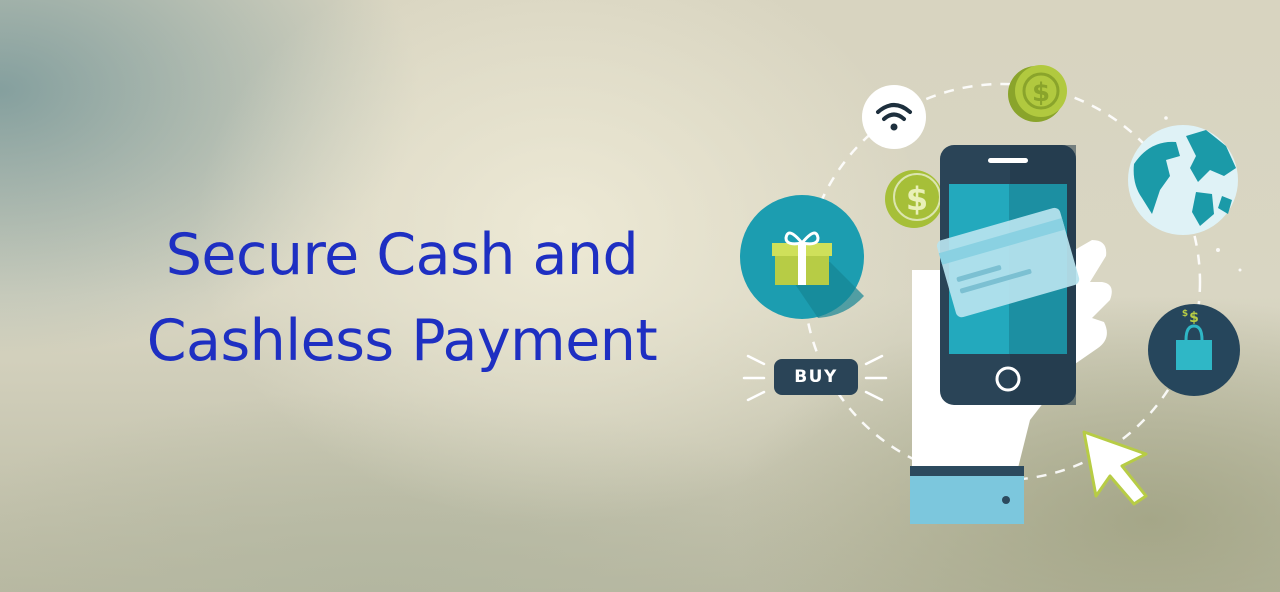 This screenshot has height=592, width=1280. What do you see at coordinates (1183, 180) in the screenshot?
I see `globe-icon` at bounding box center [1183, 180].